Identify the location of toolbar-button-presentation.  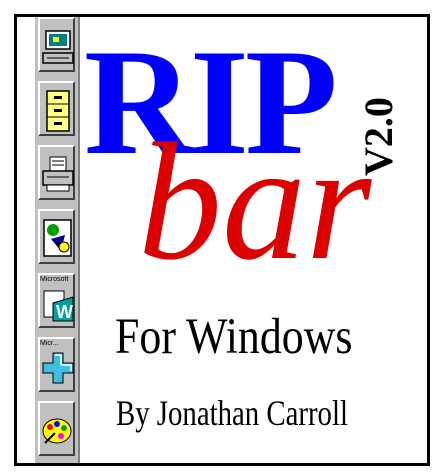
(56, 236).